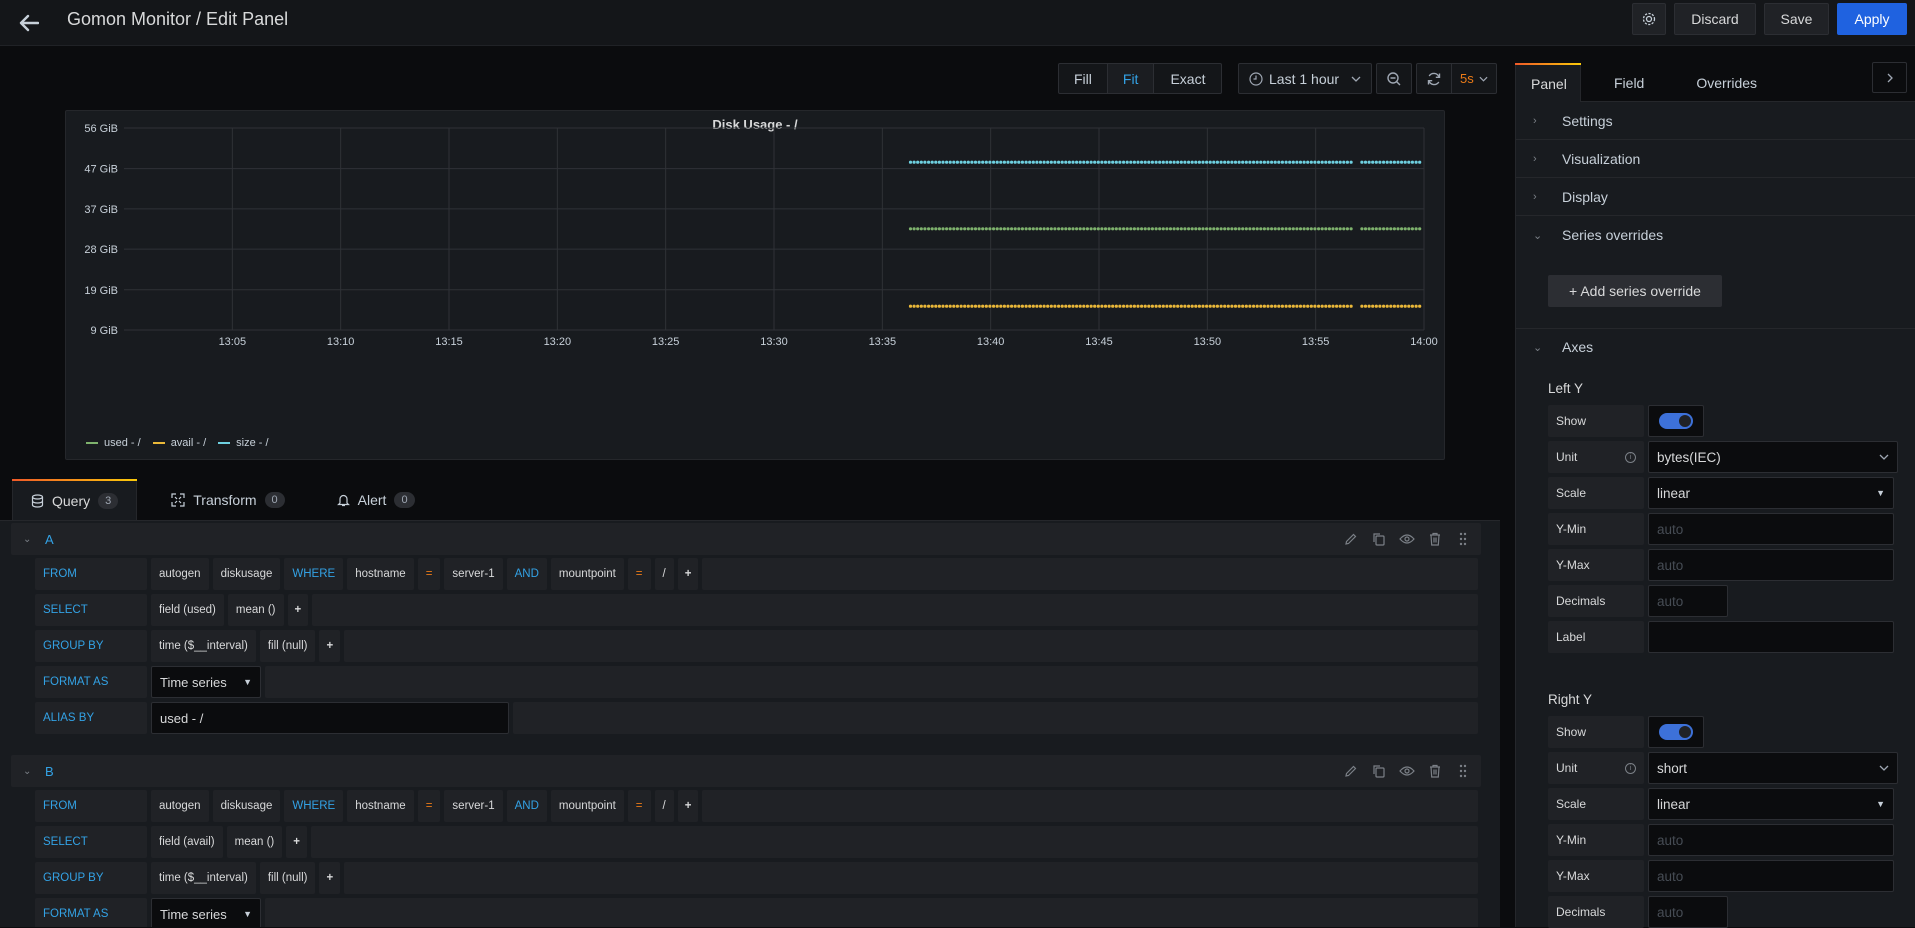 This screenshot has width=1915, height=928. What do you see at coordinates (746, 539) in the screenshot?
I see `query-header-a: ⌄ A` at bounding box center [746, 539].